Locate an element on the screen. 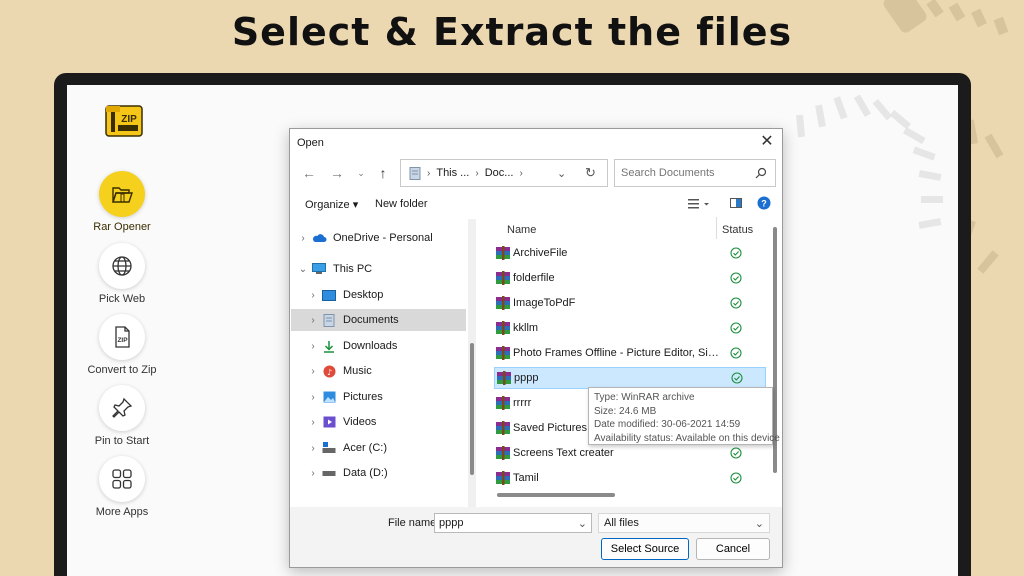  nav-more-apps: More Apps is located at coordinates (122, 487).